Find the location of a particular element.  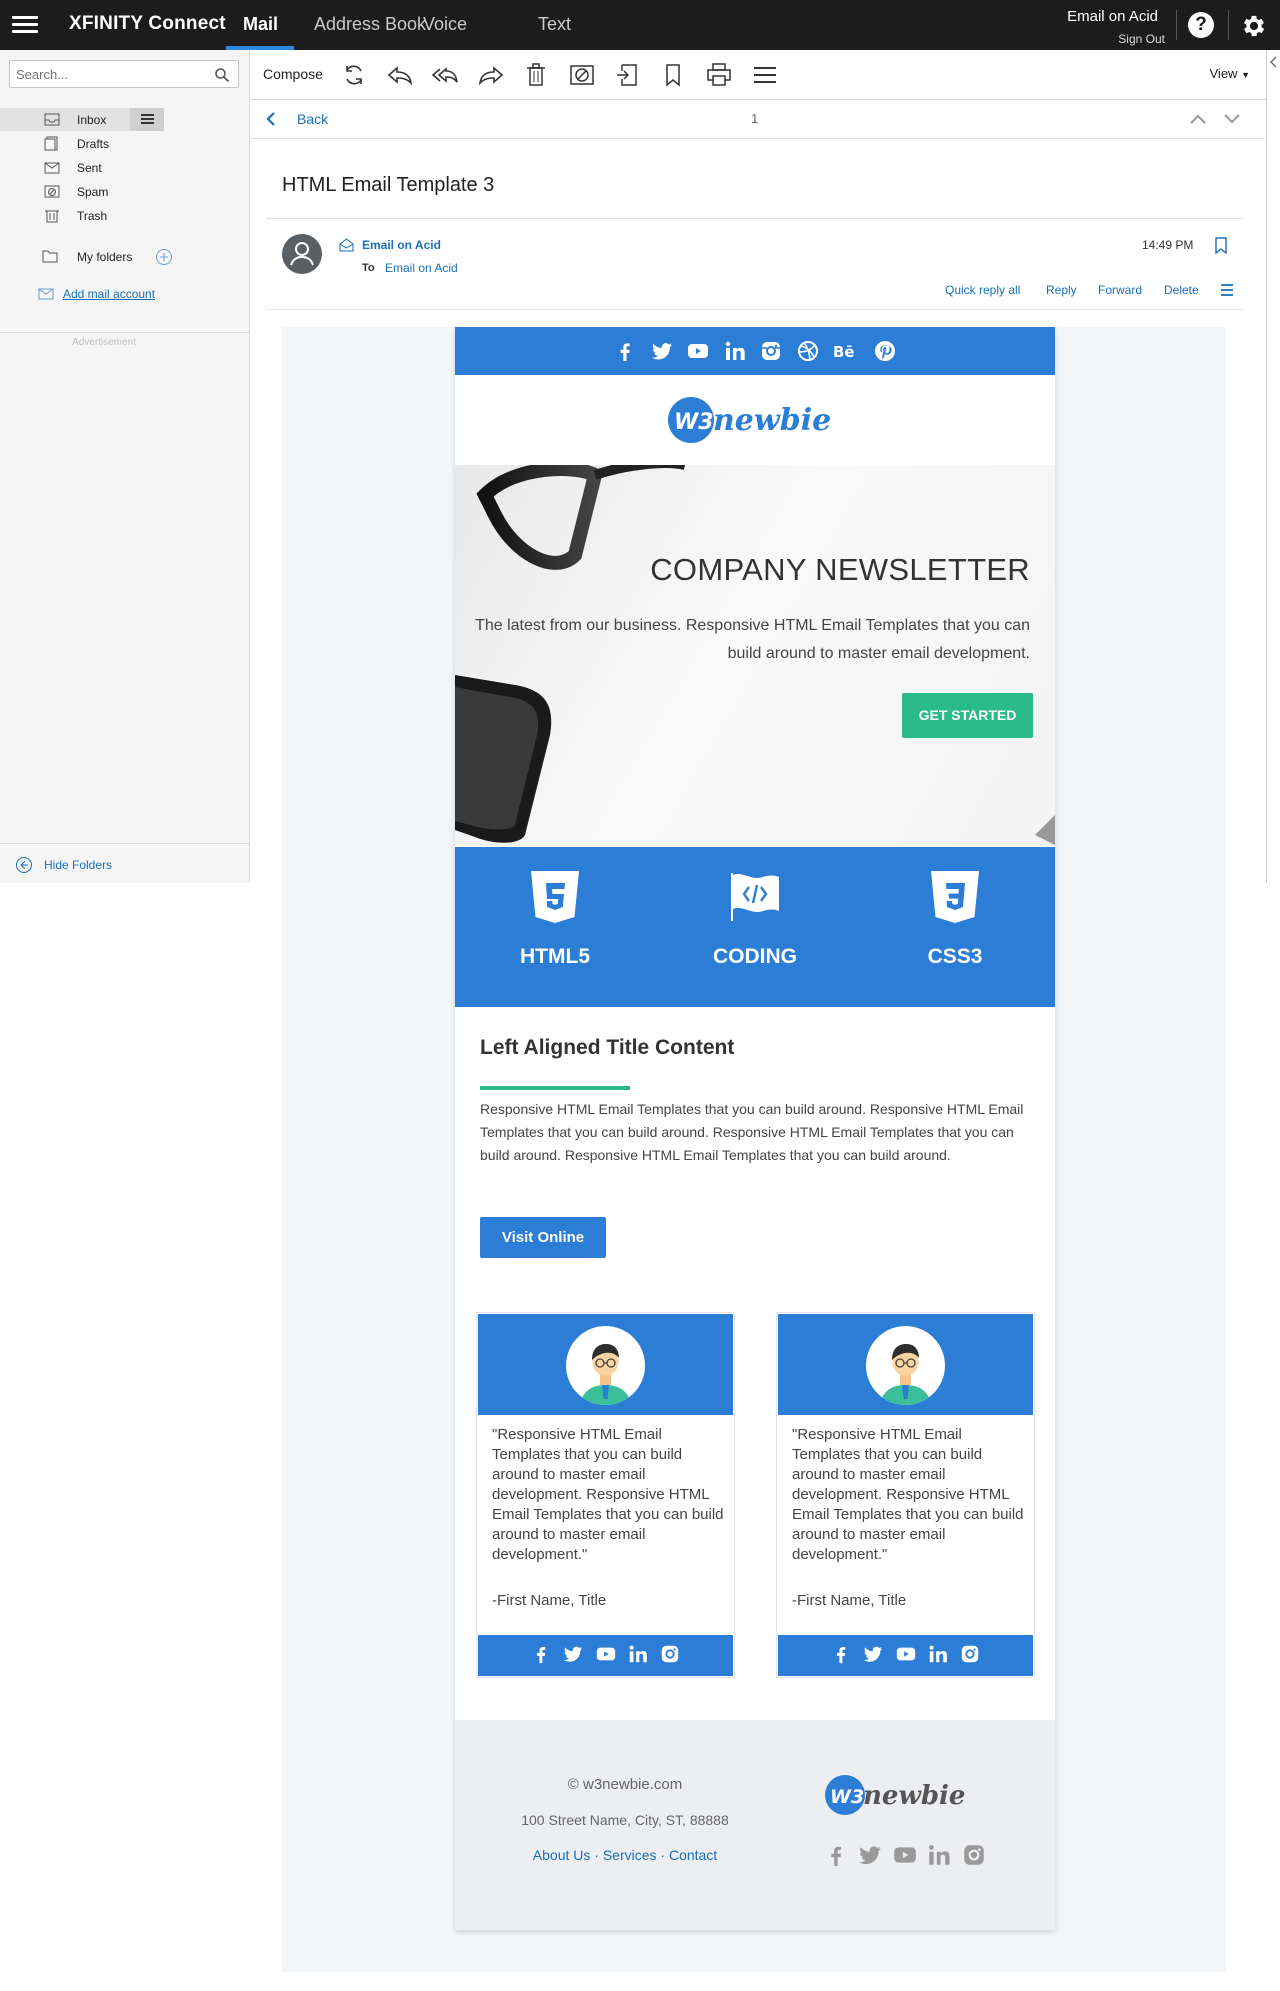

add-mail-account-link: Add mail account is located at coordinates (109, 294).